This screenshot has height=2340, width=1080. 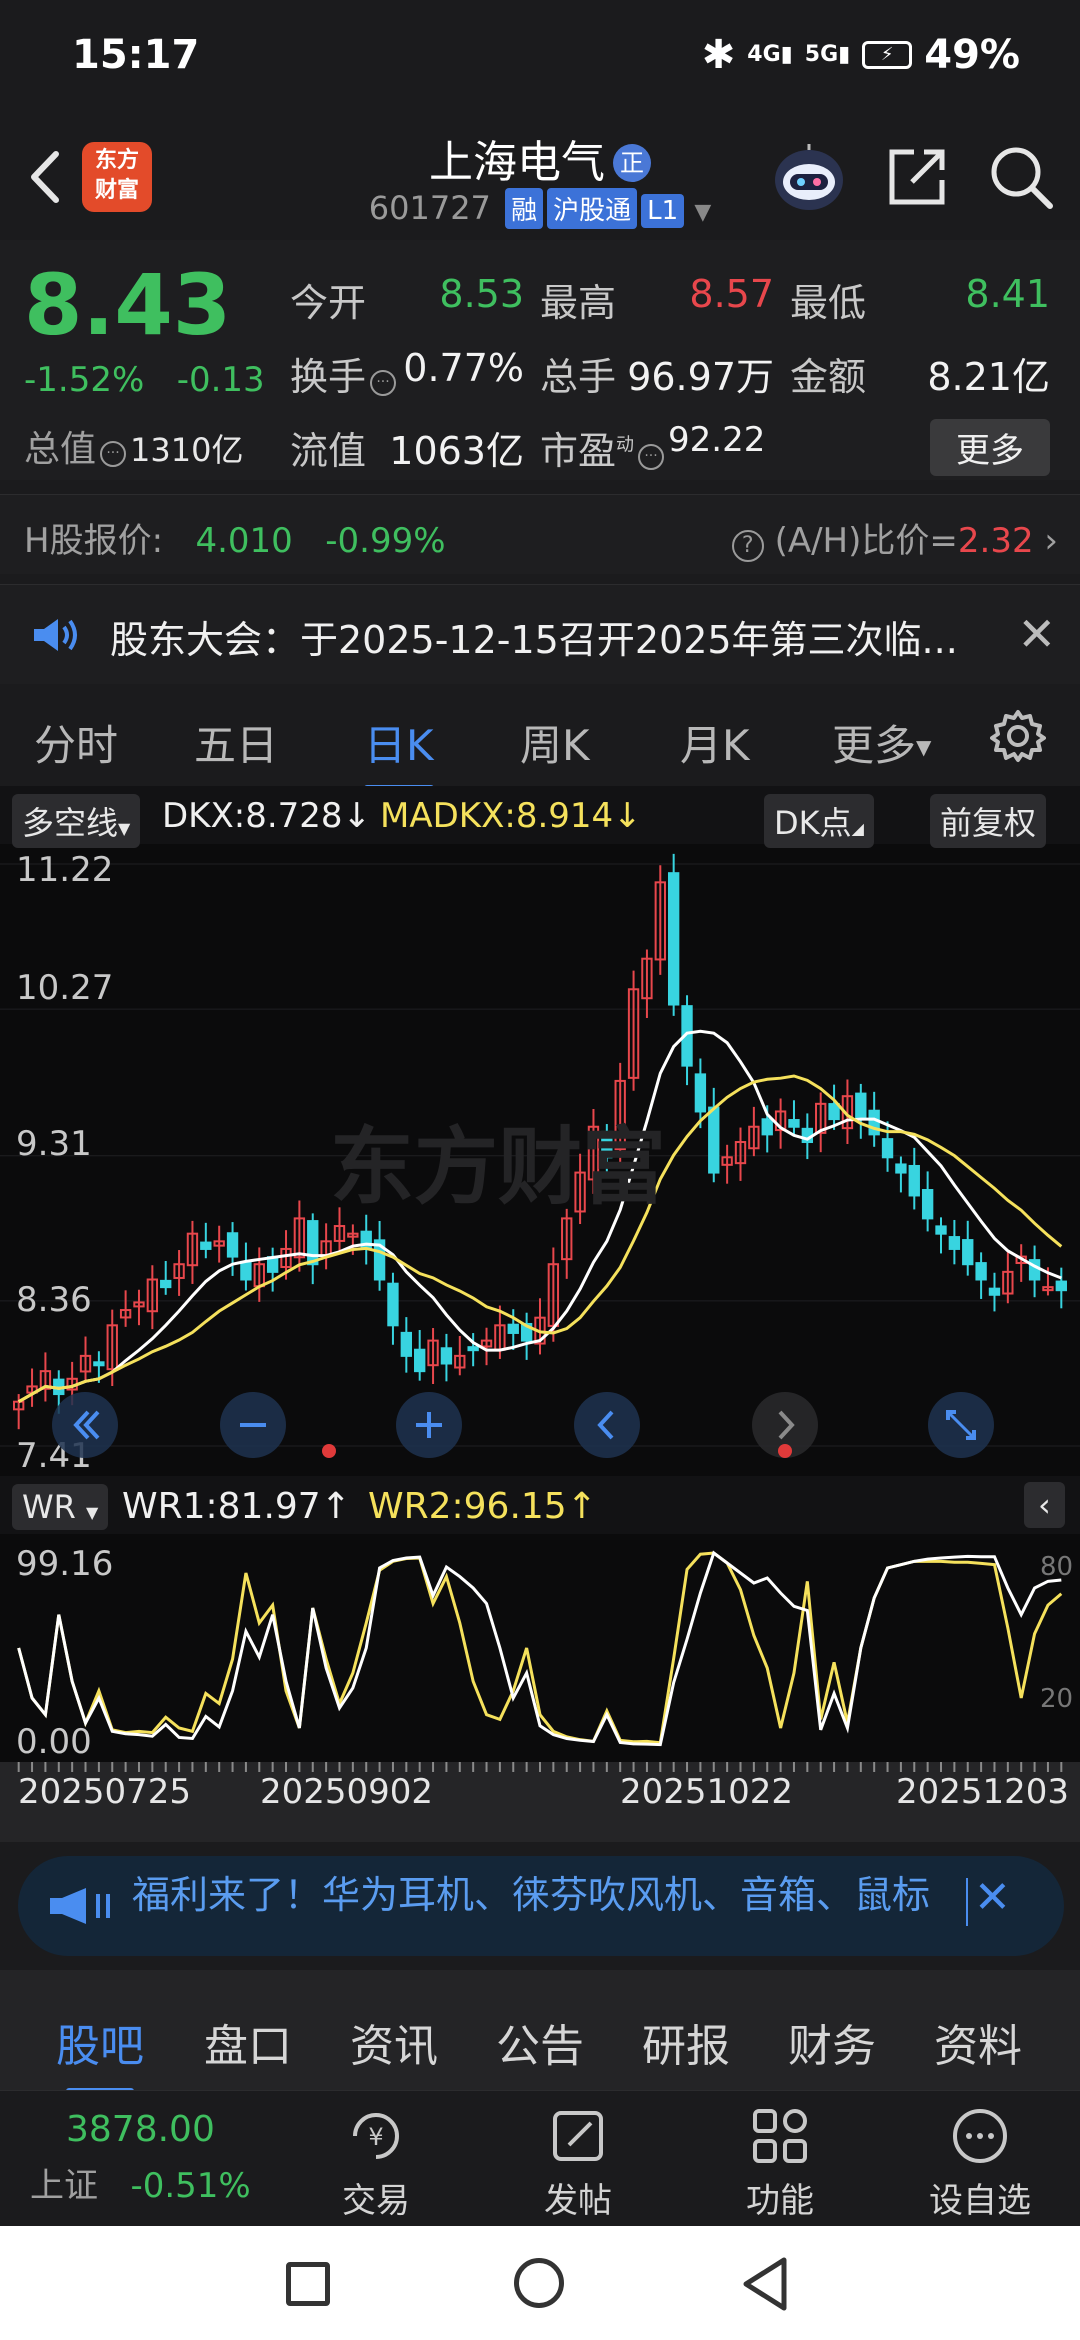 I want to click on red-dot-marker, so click(x=329, y=1451).